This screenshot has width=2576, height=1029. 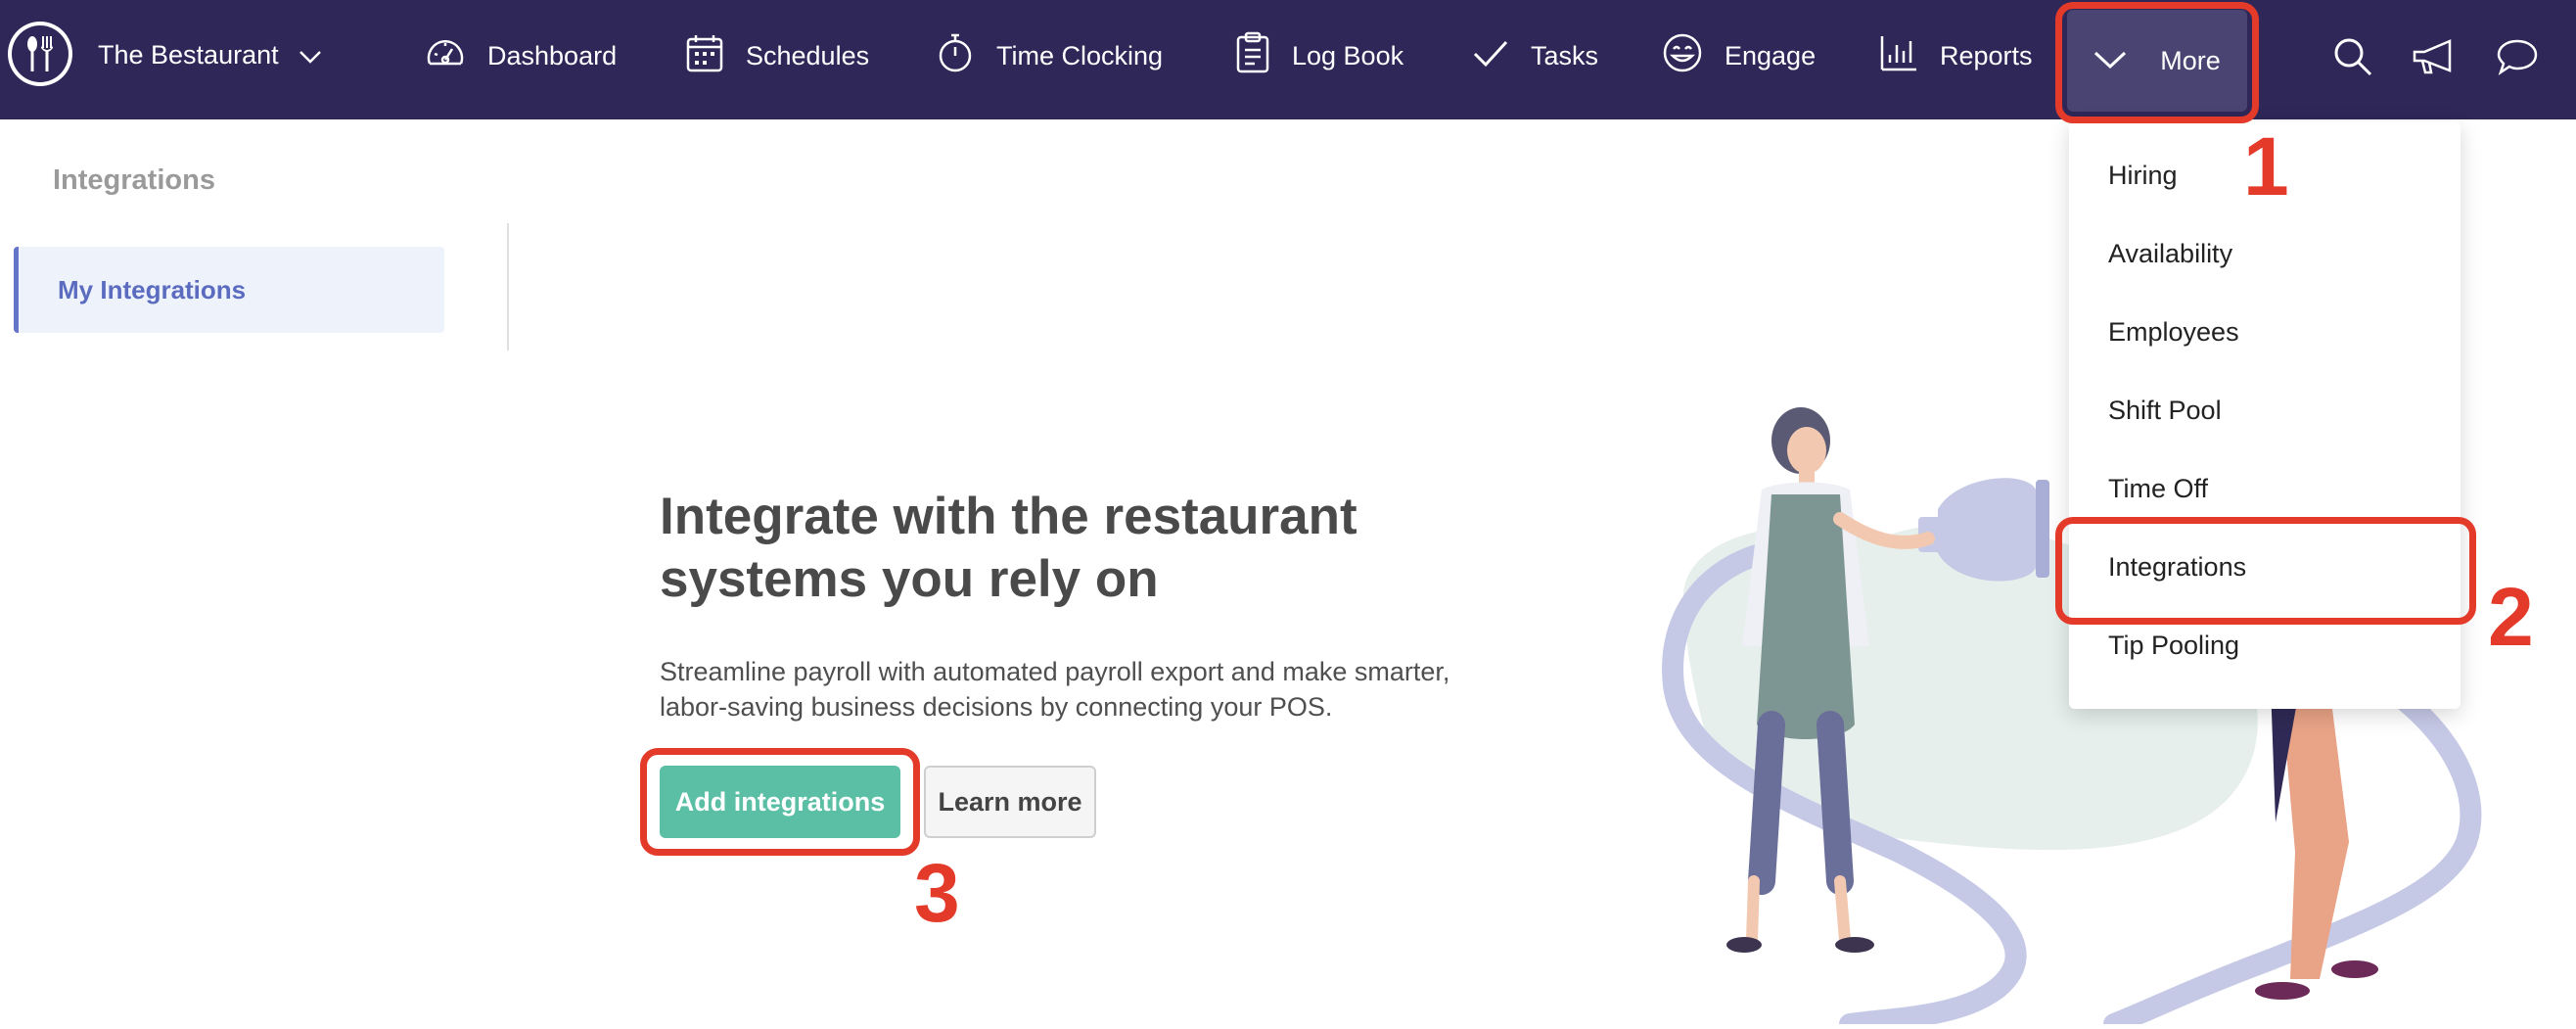 I want to click on location-name: The Bestaurant, so click(x=188, y=55).